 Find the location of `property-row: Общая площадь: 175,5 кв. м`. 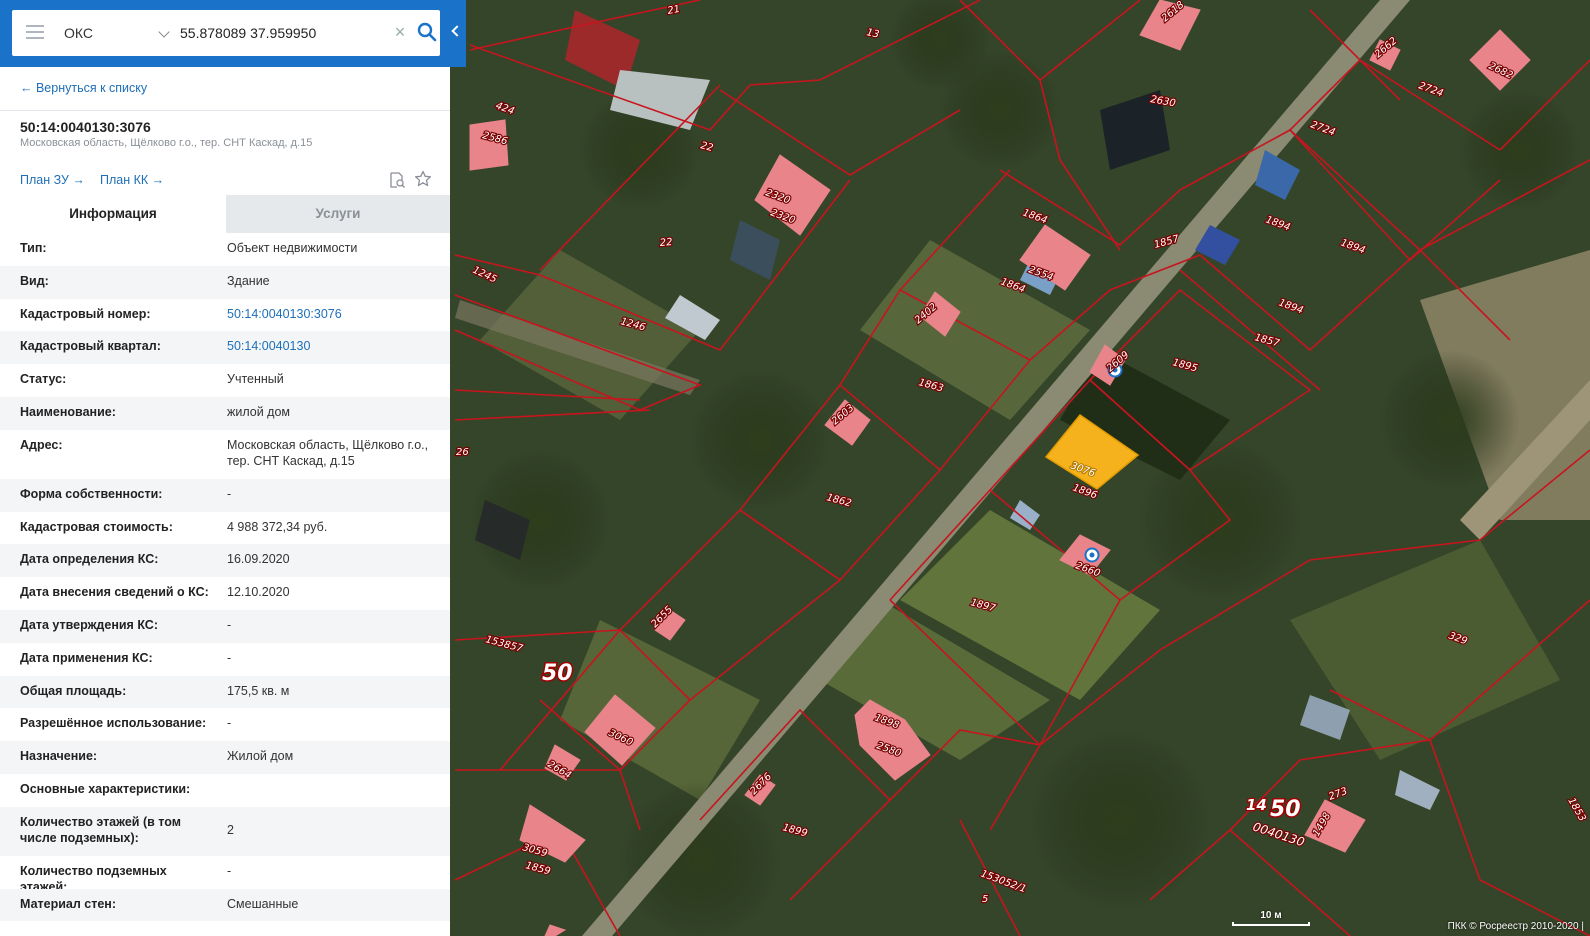

property-row: Общая площадь: 175,5 кв. м is located at coordinates (225, 692).